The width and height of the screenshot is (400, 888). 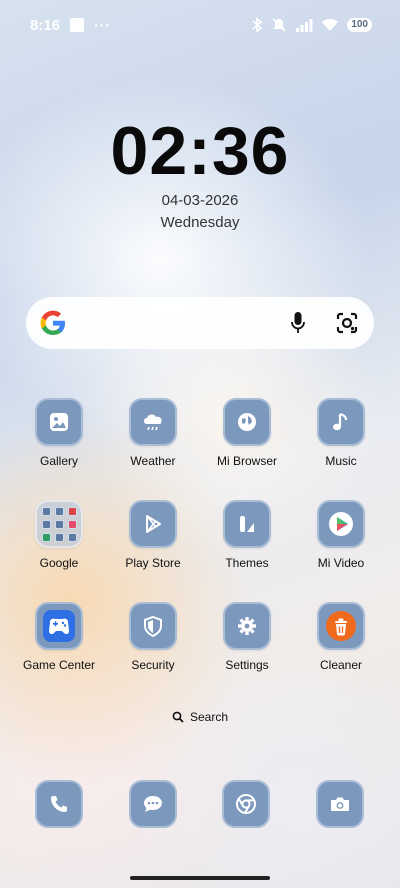 I want to click on weather-icon, so click(x=153, y=422).